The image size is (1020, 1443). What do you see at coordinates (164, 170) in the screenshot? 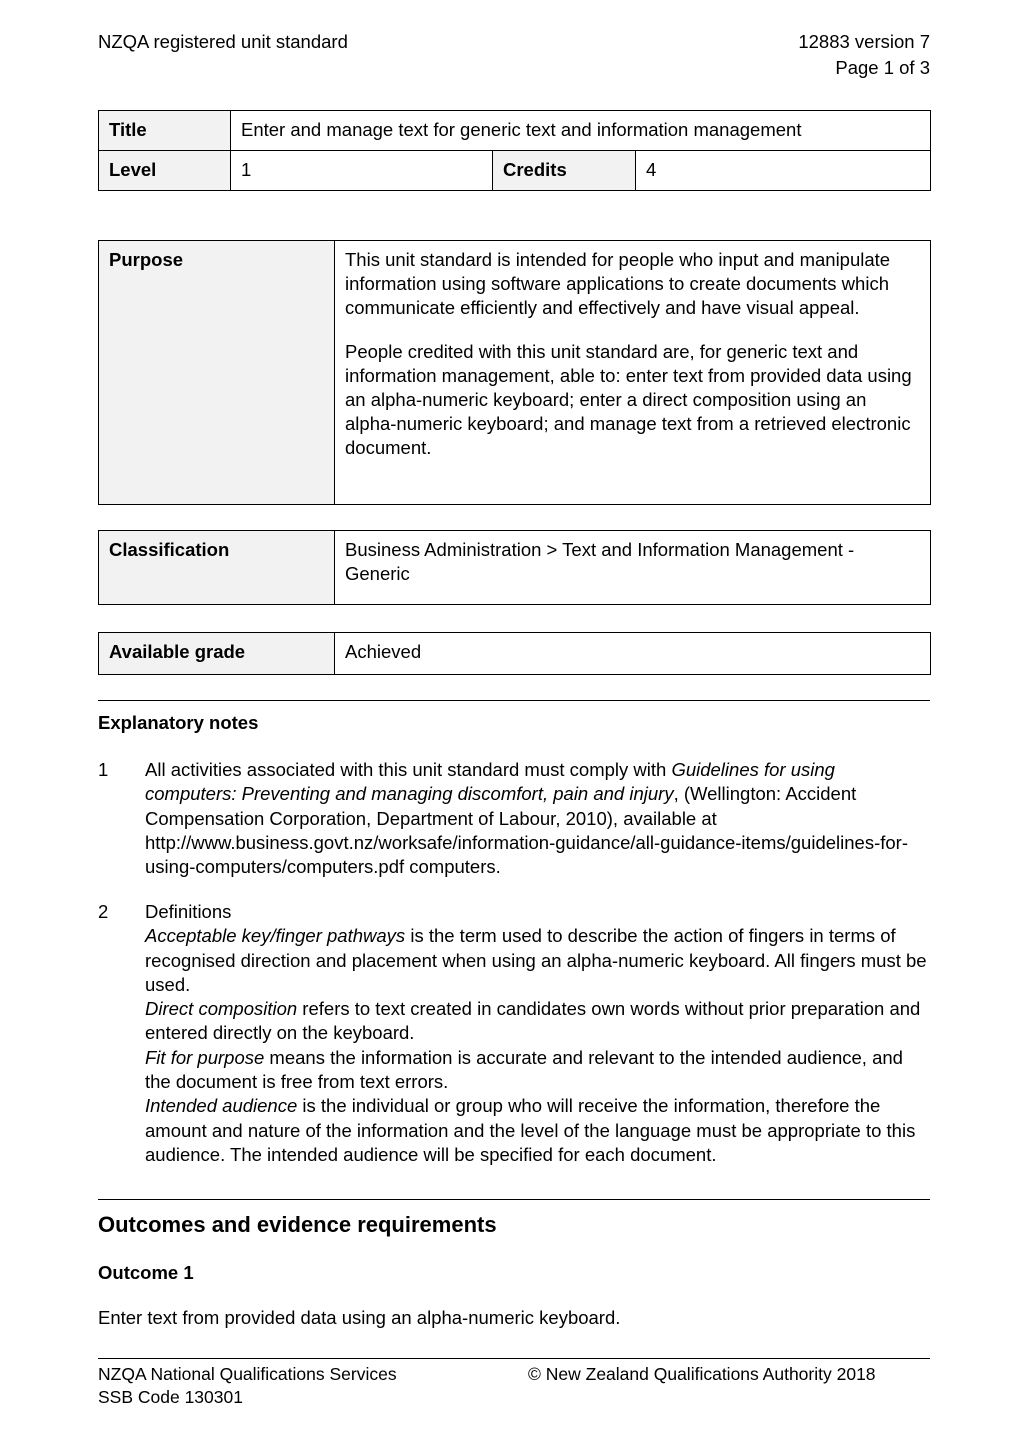
I see `level-label: Level` at bounding box center [164, 170].